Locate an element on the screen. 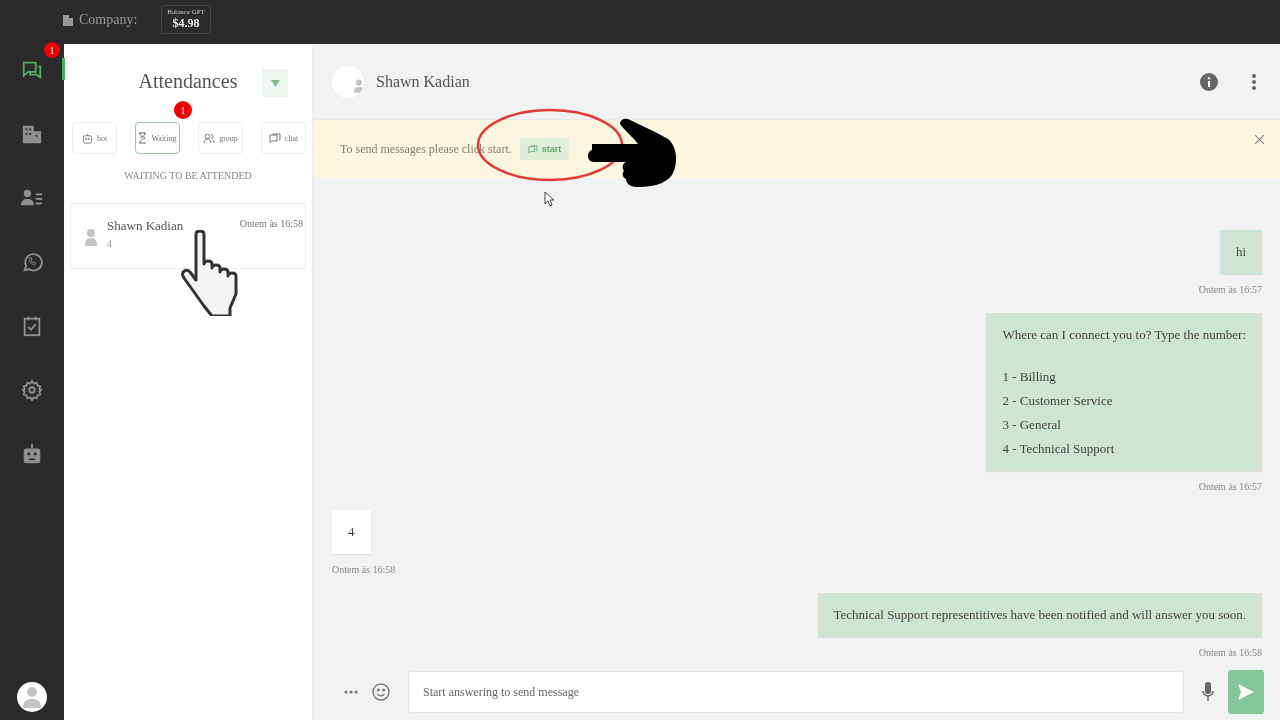 The width and height of the screenshot is (1280, 720). tab: bot is located at coordinates (94, 138).